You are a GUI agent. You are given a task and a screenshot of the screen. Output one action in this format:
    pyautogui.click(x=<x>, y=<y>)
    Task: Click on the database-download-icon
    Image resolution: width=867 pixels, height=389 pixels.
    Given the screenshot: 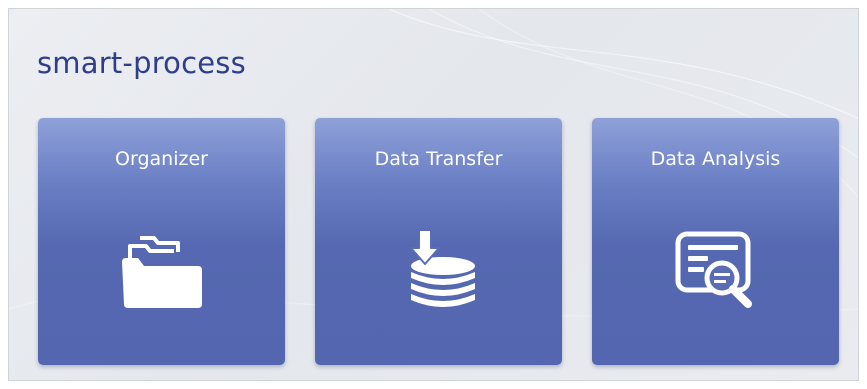 What is the action you would take?
    pyautogui.click(x=442, y=268)
    